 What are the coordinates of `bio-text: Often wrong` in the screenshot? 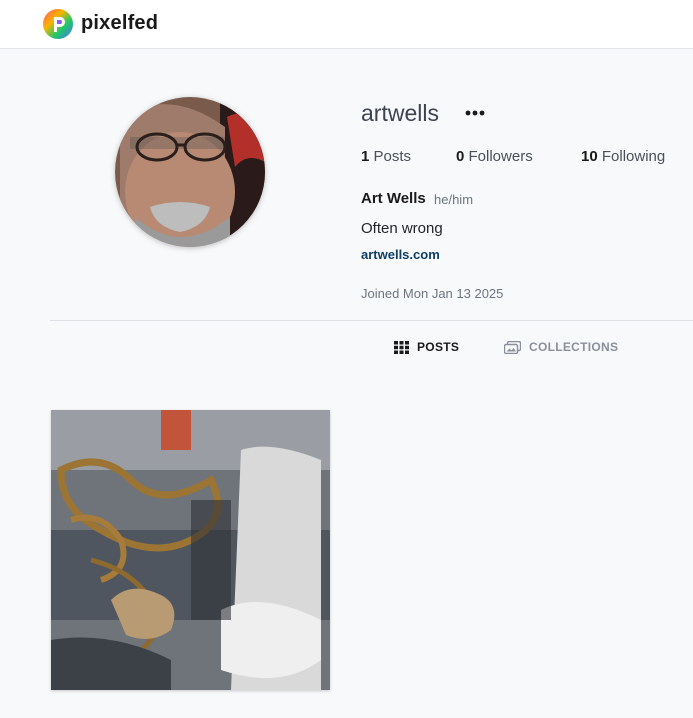 It's located at (402, 228).